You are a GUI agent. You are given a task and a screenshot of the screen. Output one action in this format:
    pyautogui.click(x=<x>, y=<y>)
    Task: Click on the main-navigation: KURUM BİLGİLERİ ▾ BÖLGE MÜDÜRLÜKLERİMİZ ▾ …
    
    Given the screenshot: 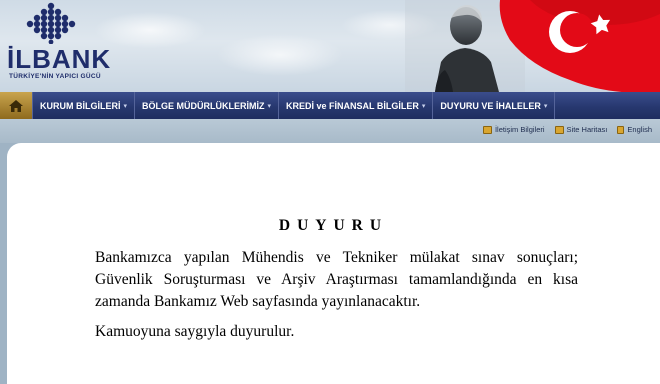 What is the action you would take?
    pyautogui.click(x=330, y=105)
    